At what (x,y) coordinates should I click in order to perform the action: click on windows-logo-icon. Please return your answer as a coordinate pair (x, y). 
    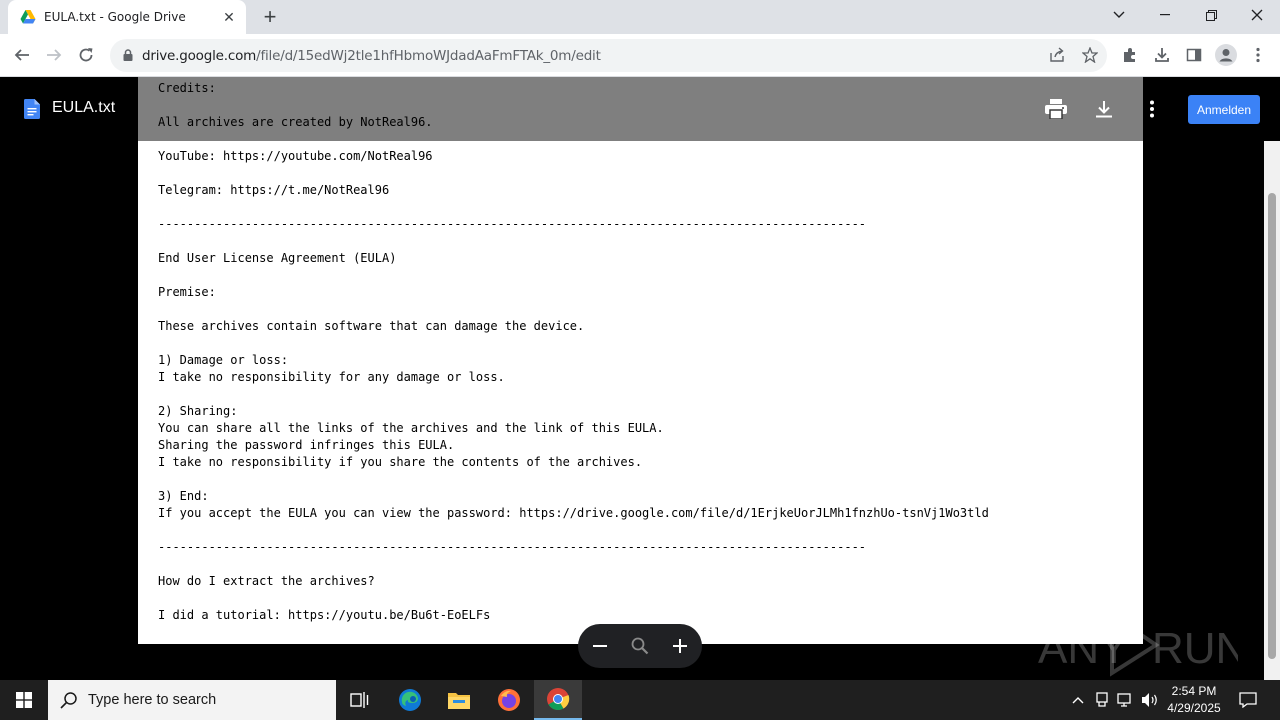
    Looking at the image, I should click on (24, 700).